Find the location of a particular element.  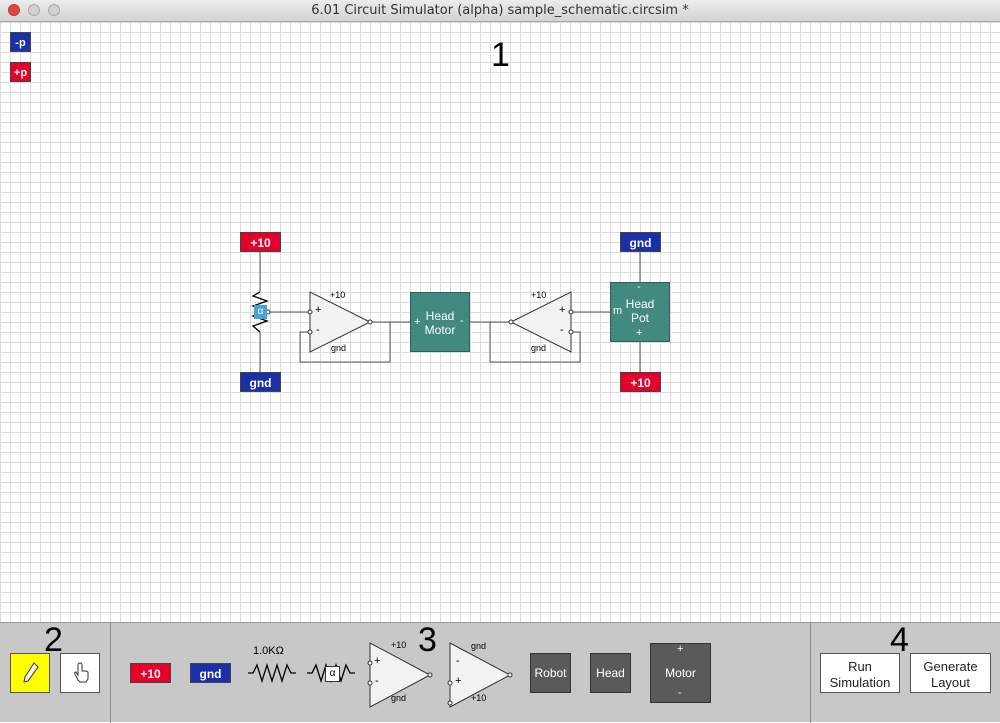

palette-opamp-b-bottom: +10 is located at coordinates (479, 698).